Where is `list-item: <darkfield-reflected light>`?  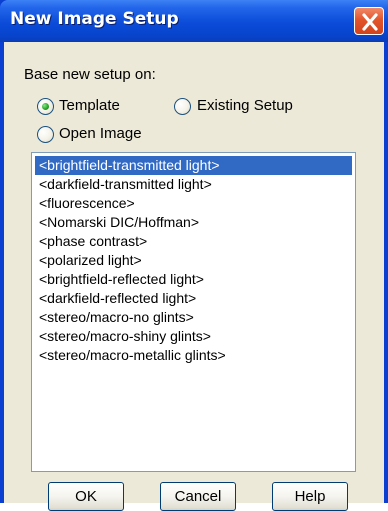 list-item: <darkfield-reflected light> is located at coordinates (193, 298).